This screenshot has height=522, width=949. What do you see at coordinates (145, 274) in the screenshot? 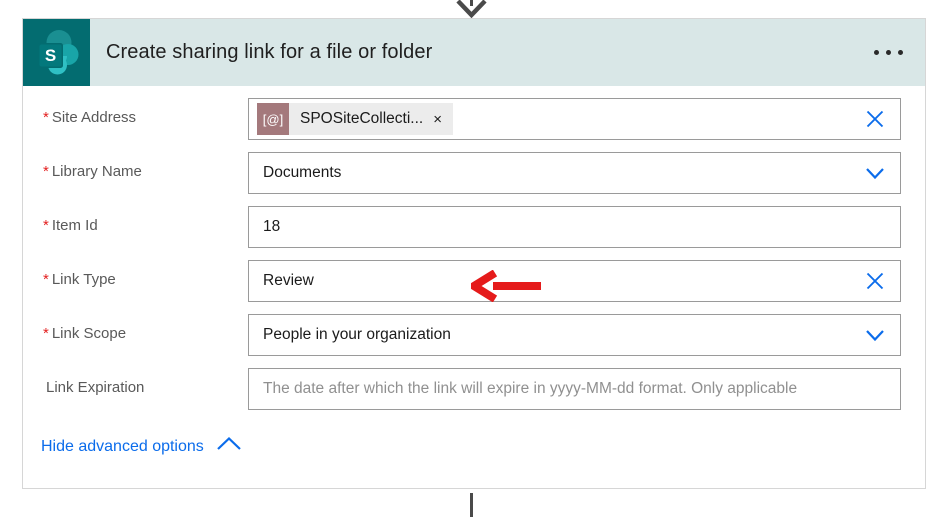
I see `field-label-link-type: * Link Type` at bounding box center [145, 274].